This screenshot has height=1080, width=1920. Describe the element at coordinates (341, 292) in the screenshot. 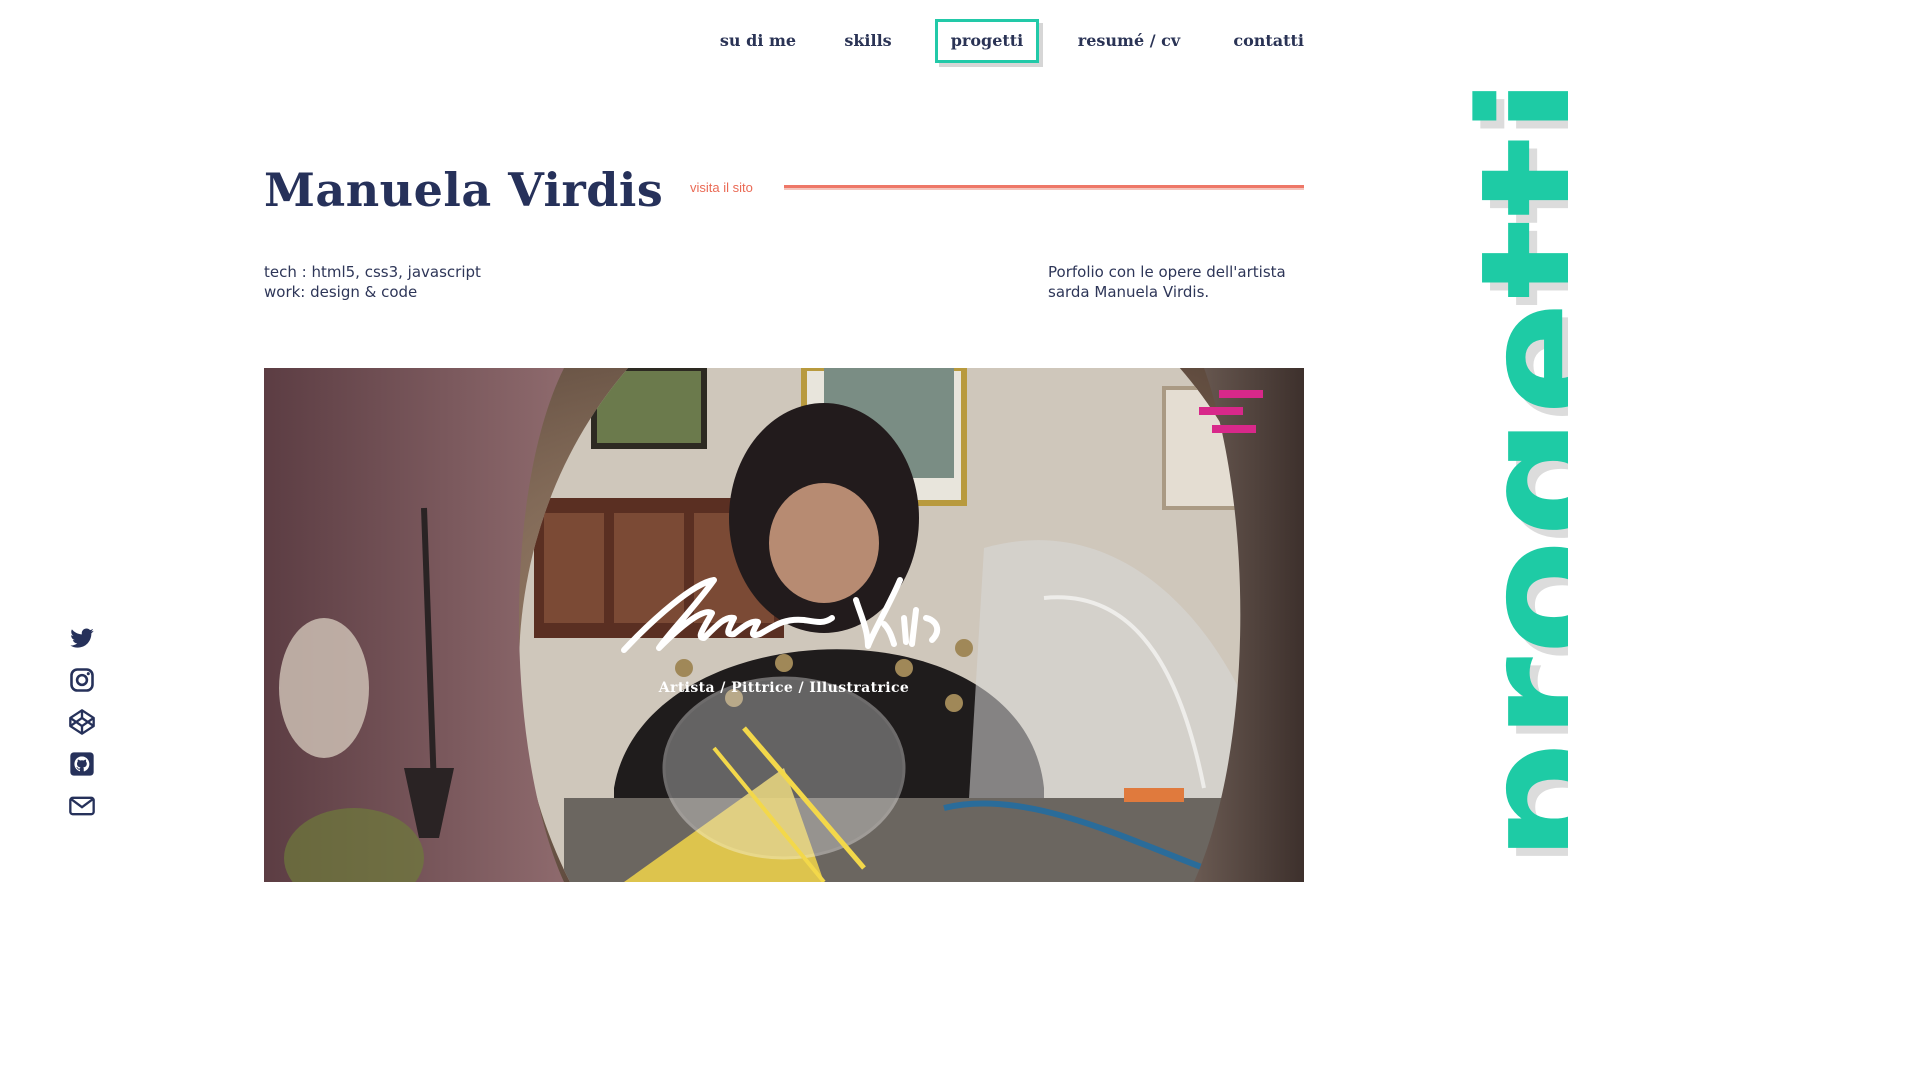

I see `project-work: work: design & code` at that location.